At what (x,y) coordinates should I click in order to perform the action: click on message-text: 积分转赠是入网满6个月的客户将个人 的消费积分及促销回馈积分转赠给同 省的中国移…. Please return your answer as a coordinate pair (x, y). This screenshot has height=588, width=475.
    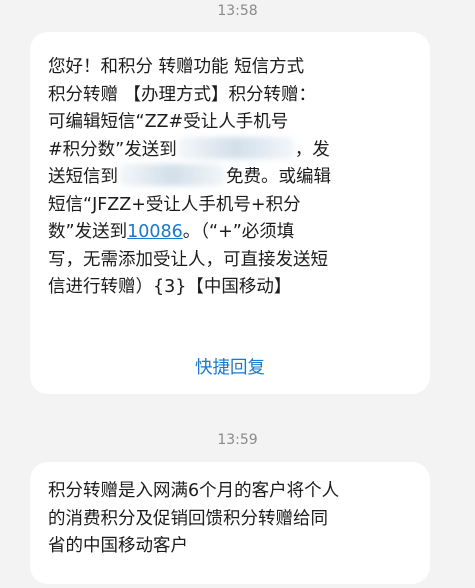
    Looking at the image, I should click on (194, 518).